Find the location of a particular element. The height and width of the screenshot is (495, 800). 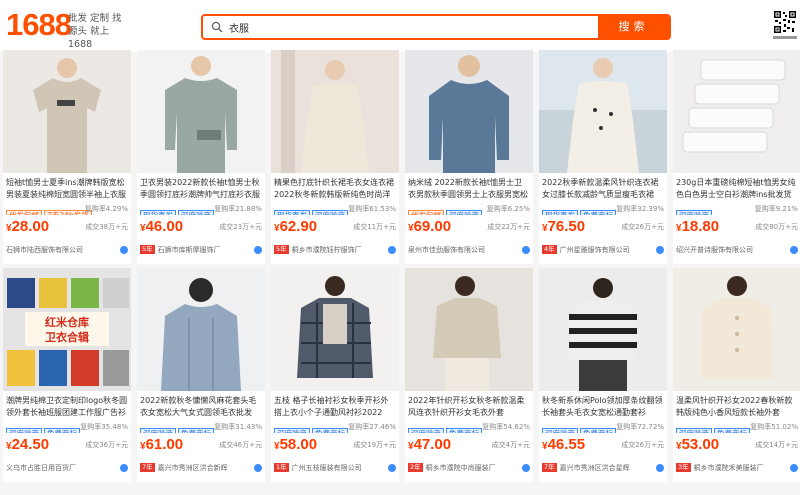

shop-name-row: 4年 广州星雅服饰有限公司 is located at coordinates (603, 250).